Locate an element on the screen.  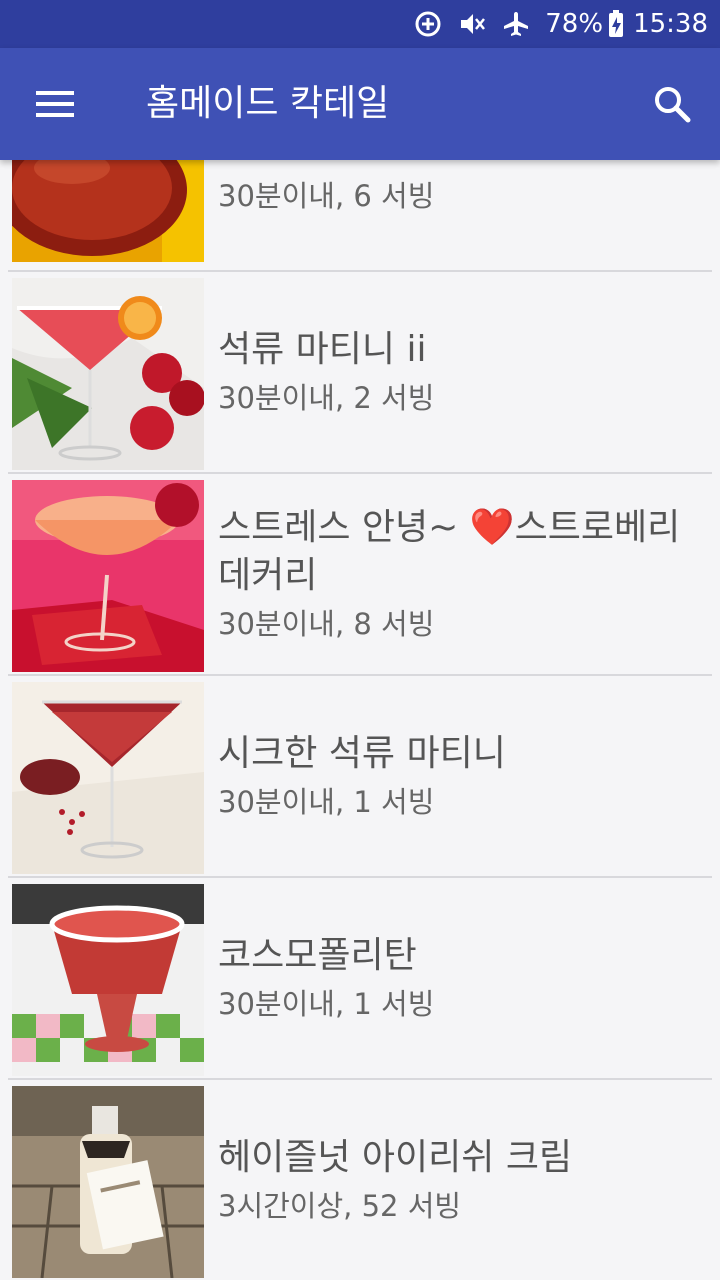
search-icon is located at coordinates (673, 105).